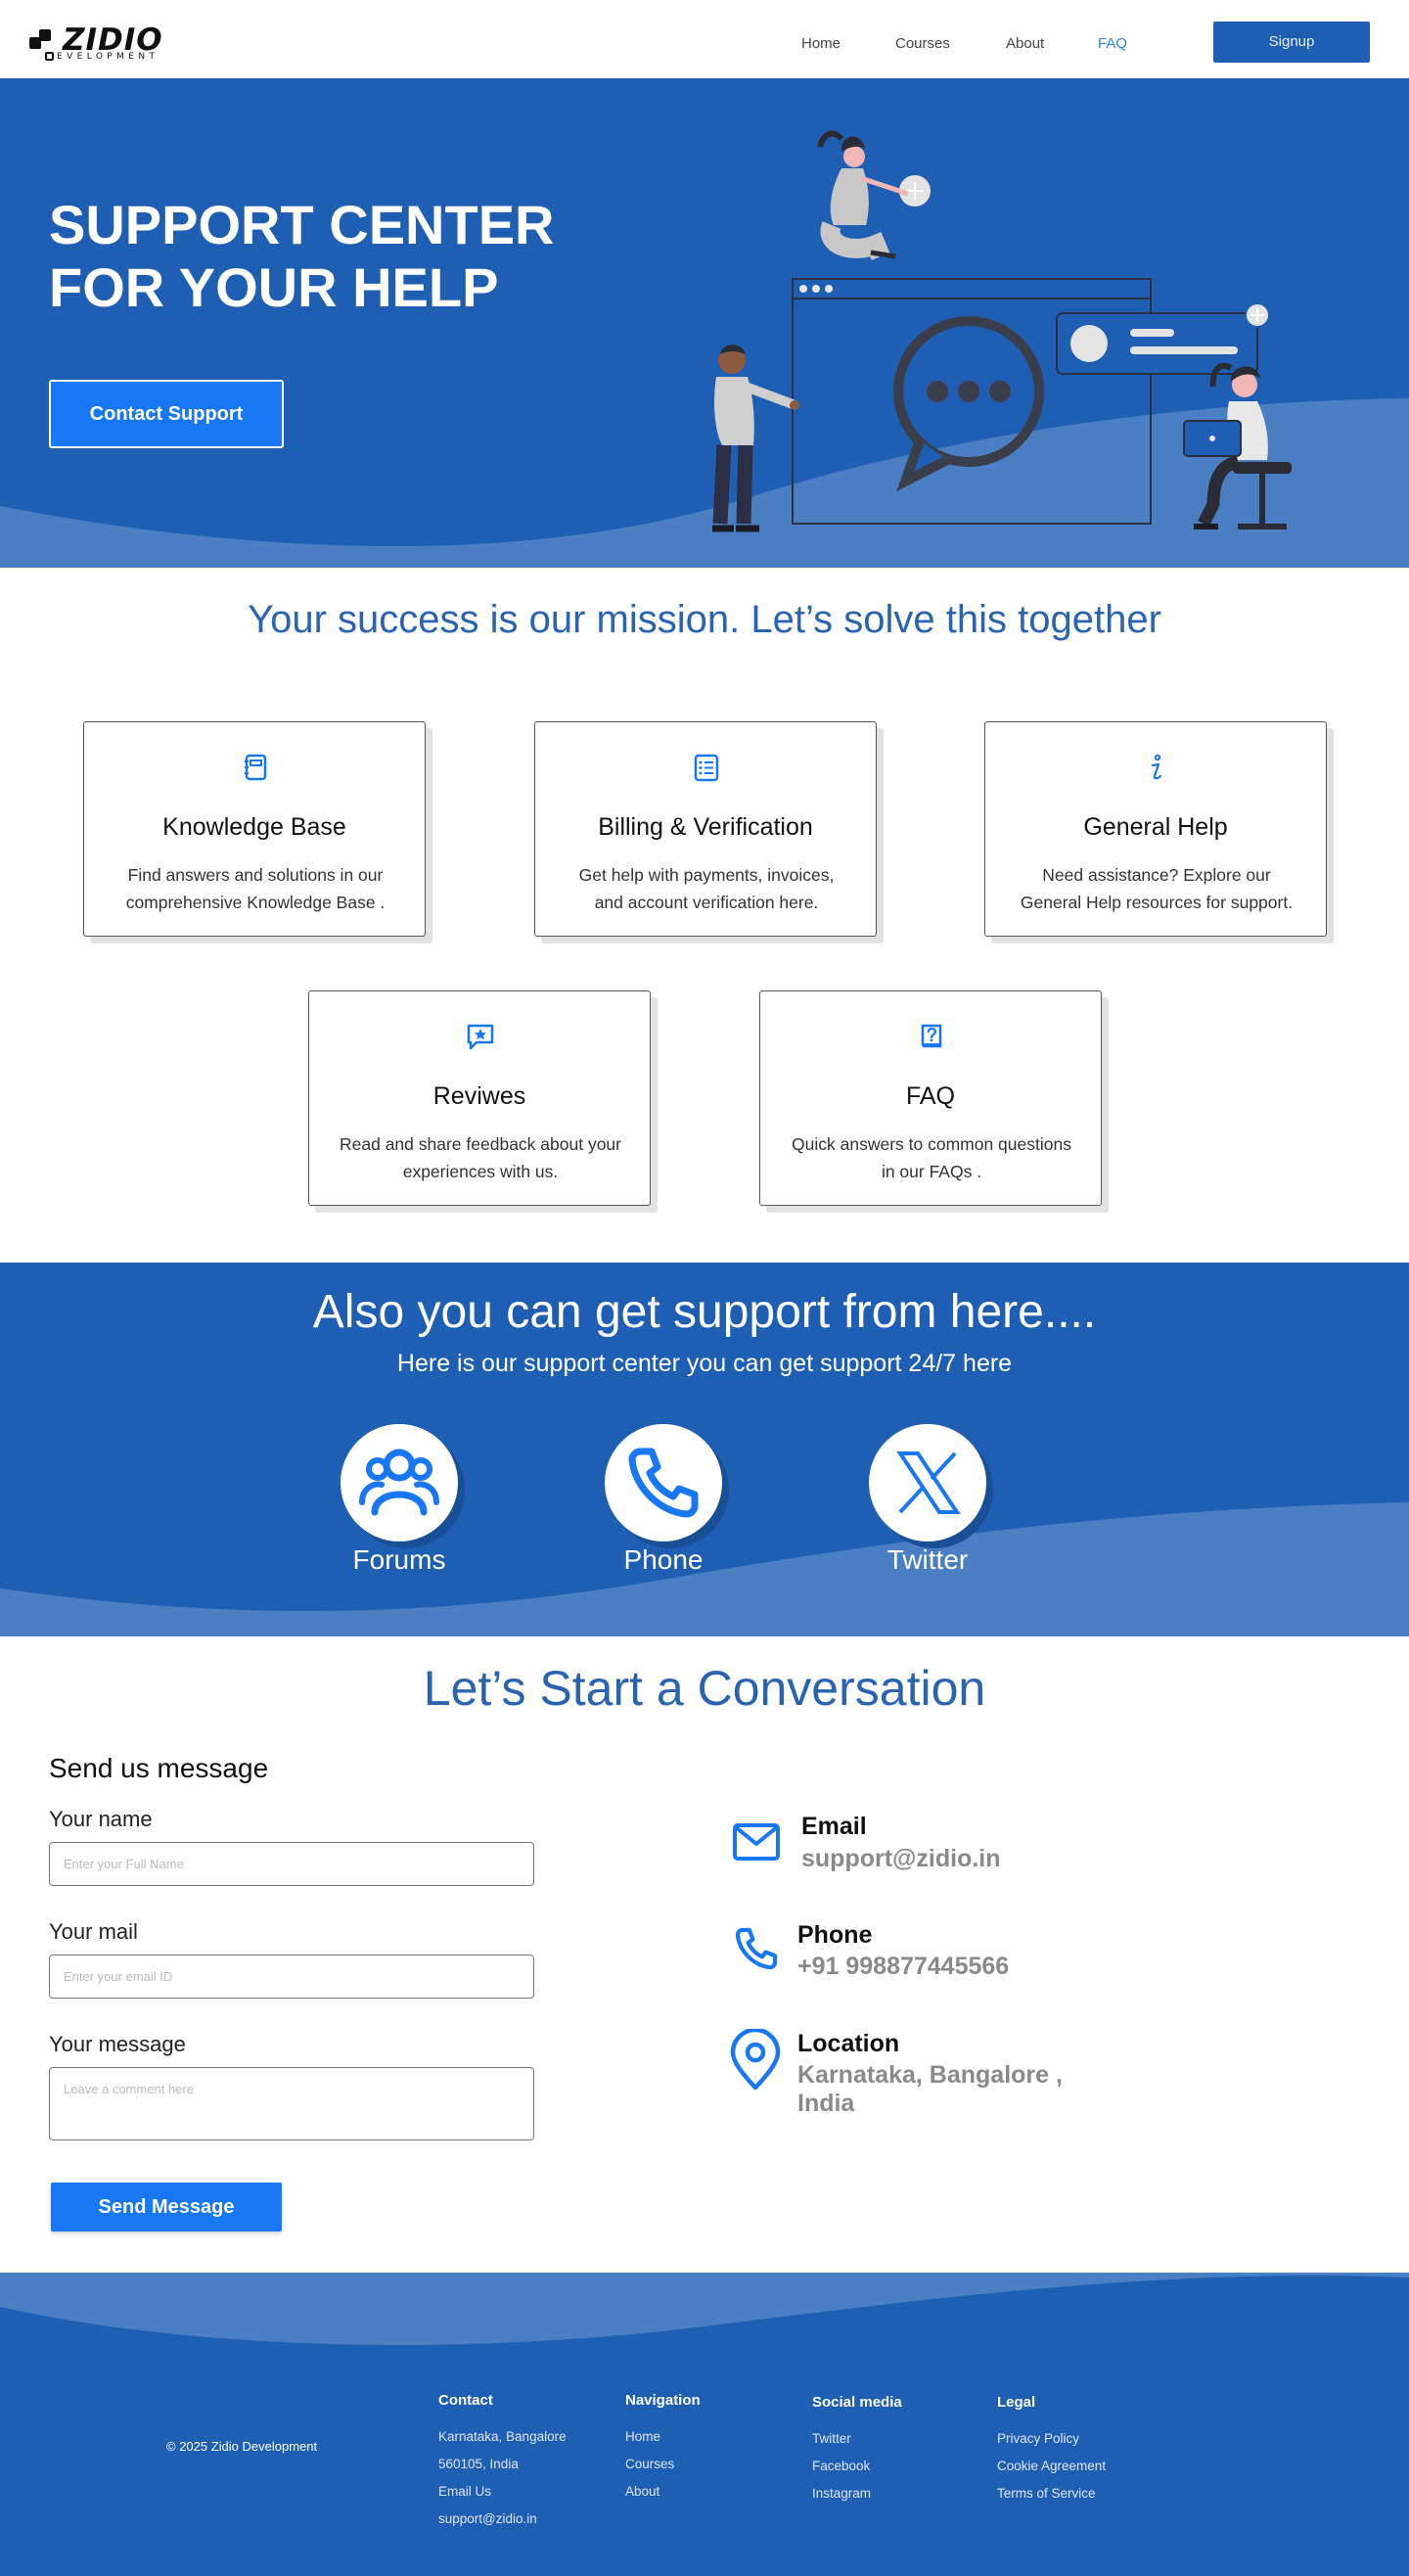 This screenshot has width=1409, height=2576. What do you see at coordinates (1025, 44) in the screenshot?
I see `nav-about: About` at bounding box center [1025, 44].